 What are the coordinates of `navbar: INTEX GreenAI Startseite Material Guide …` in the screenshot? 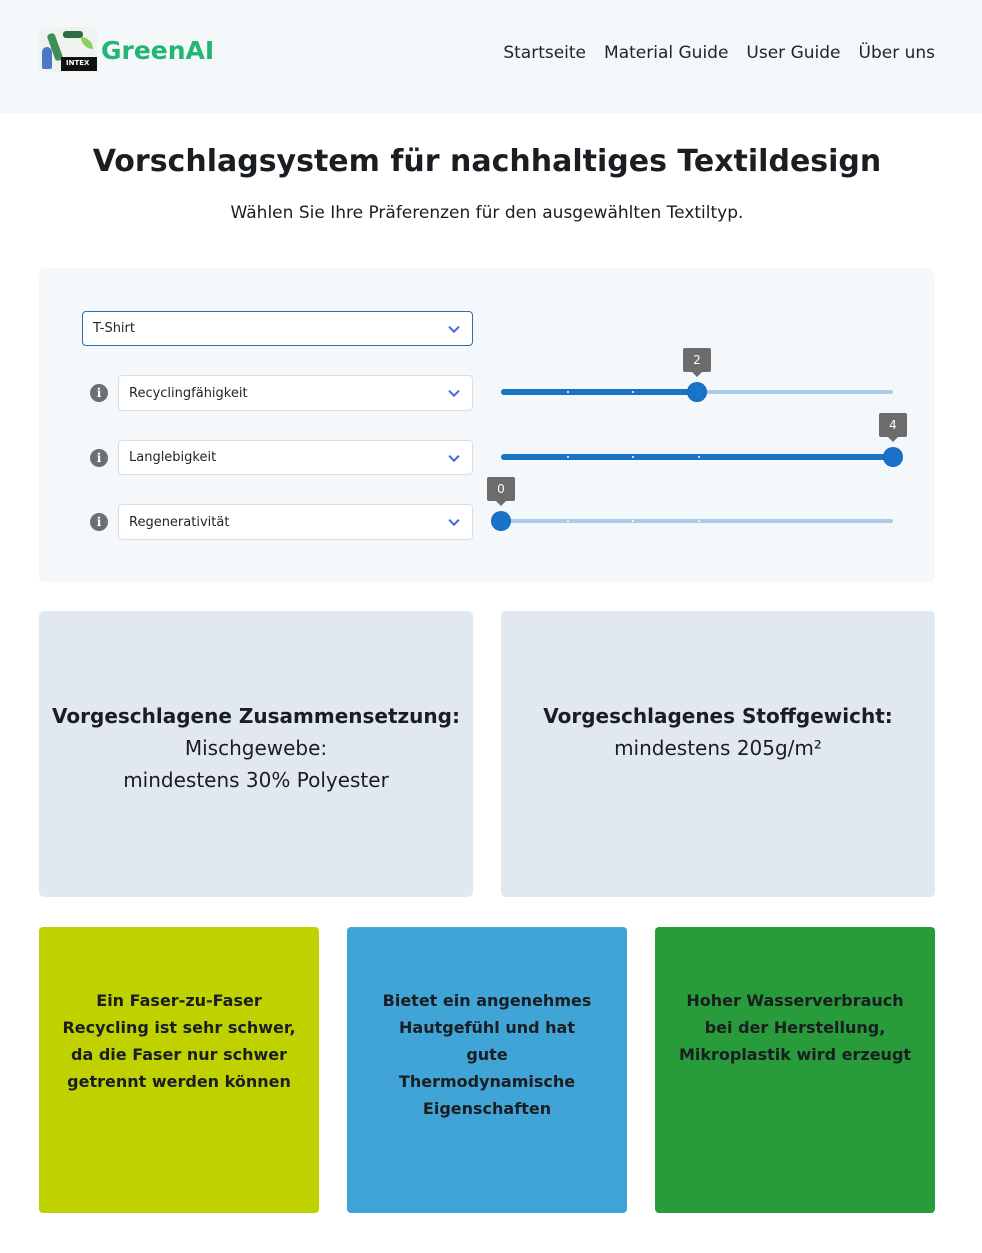 It's located at (491, 56).